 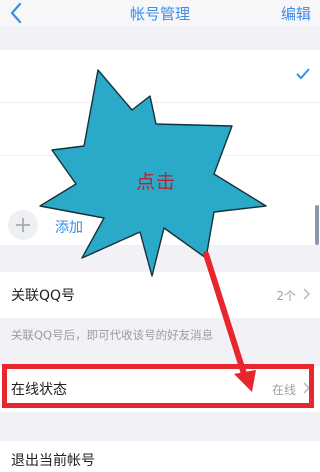 I want to click on add-account-button, so click(x=23, y=225).